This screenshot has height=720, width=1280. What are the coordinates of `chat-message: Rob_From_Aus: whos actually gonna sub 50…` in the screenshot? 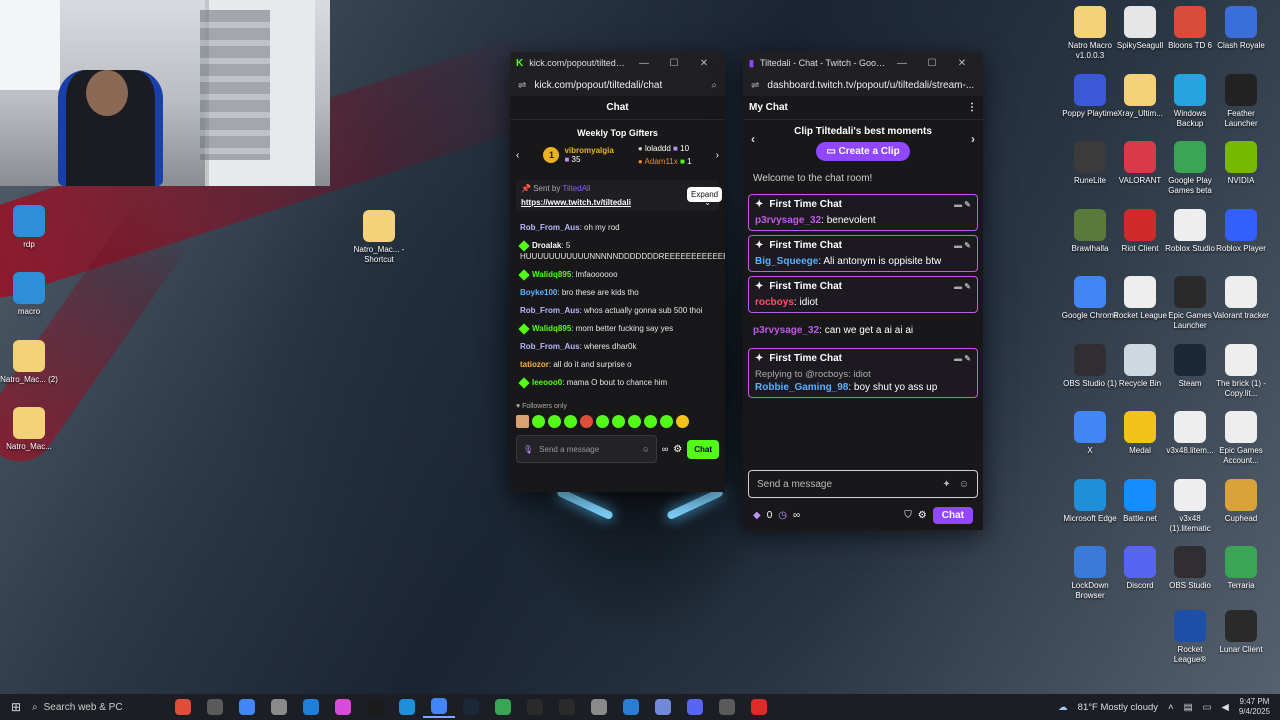 It's located at (617, 310).